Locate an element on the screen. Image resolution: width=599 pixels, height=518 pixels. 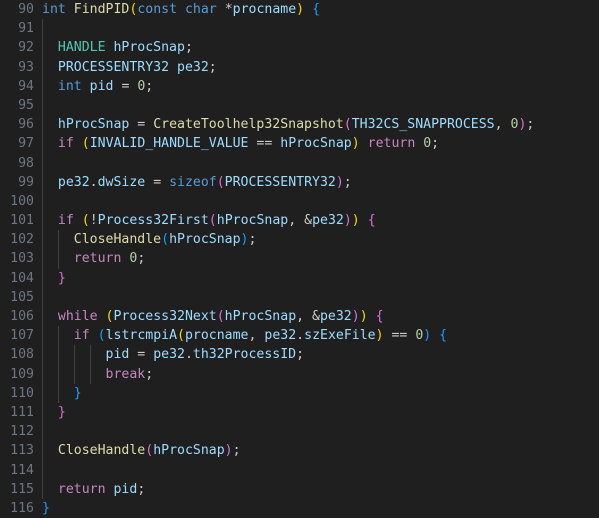
code-line: 103 return 0; is located at coordinates (299, 259).